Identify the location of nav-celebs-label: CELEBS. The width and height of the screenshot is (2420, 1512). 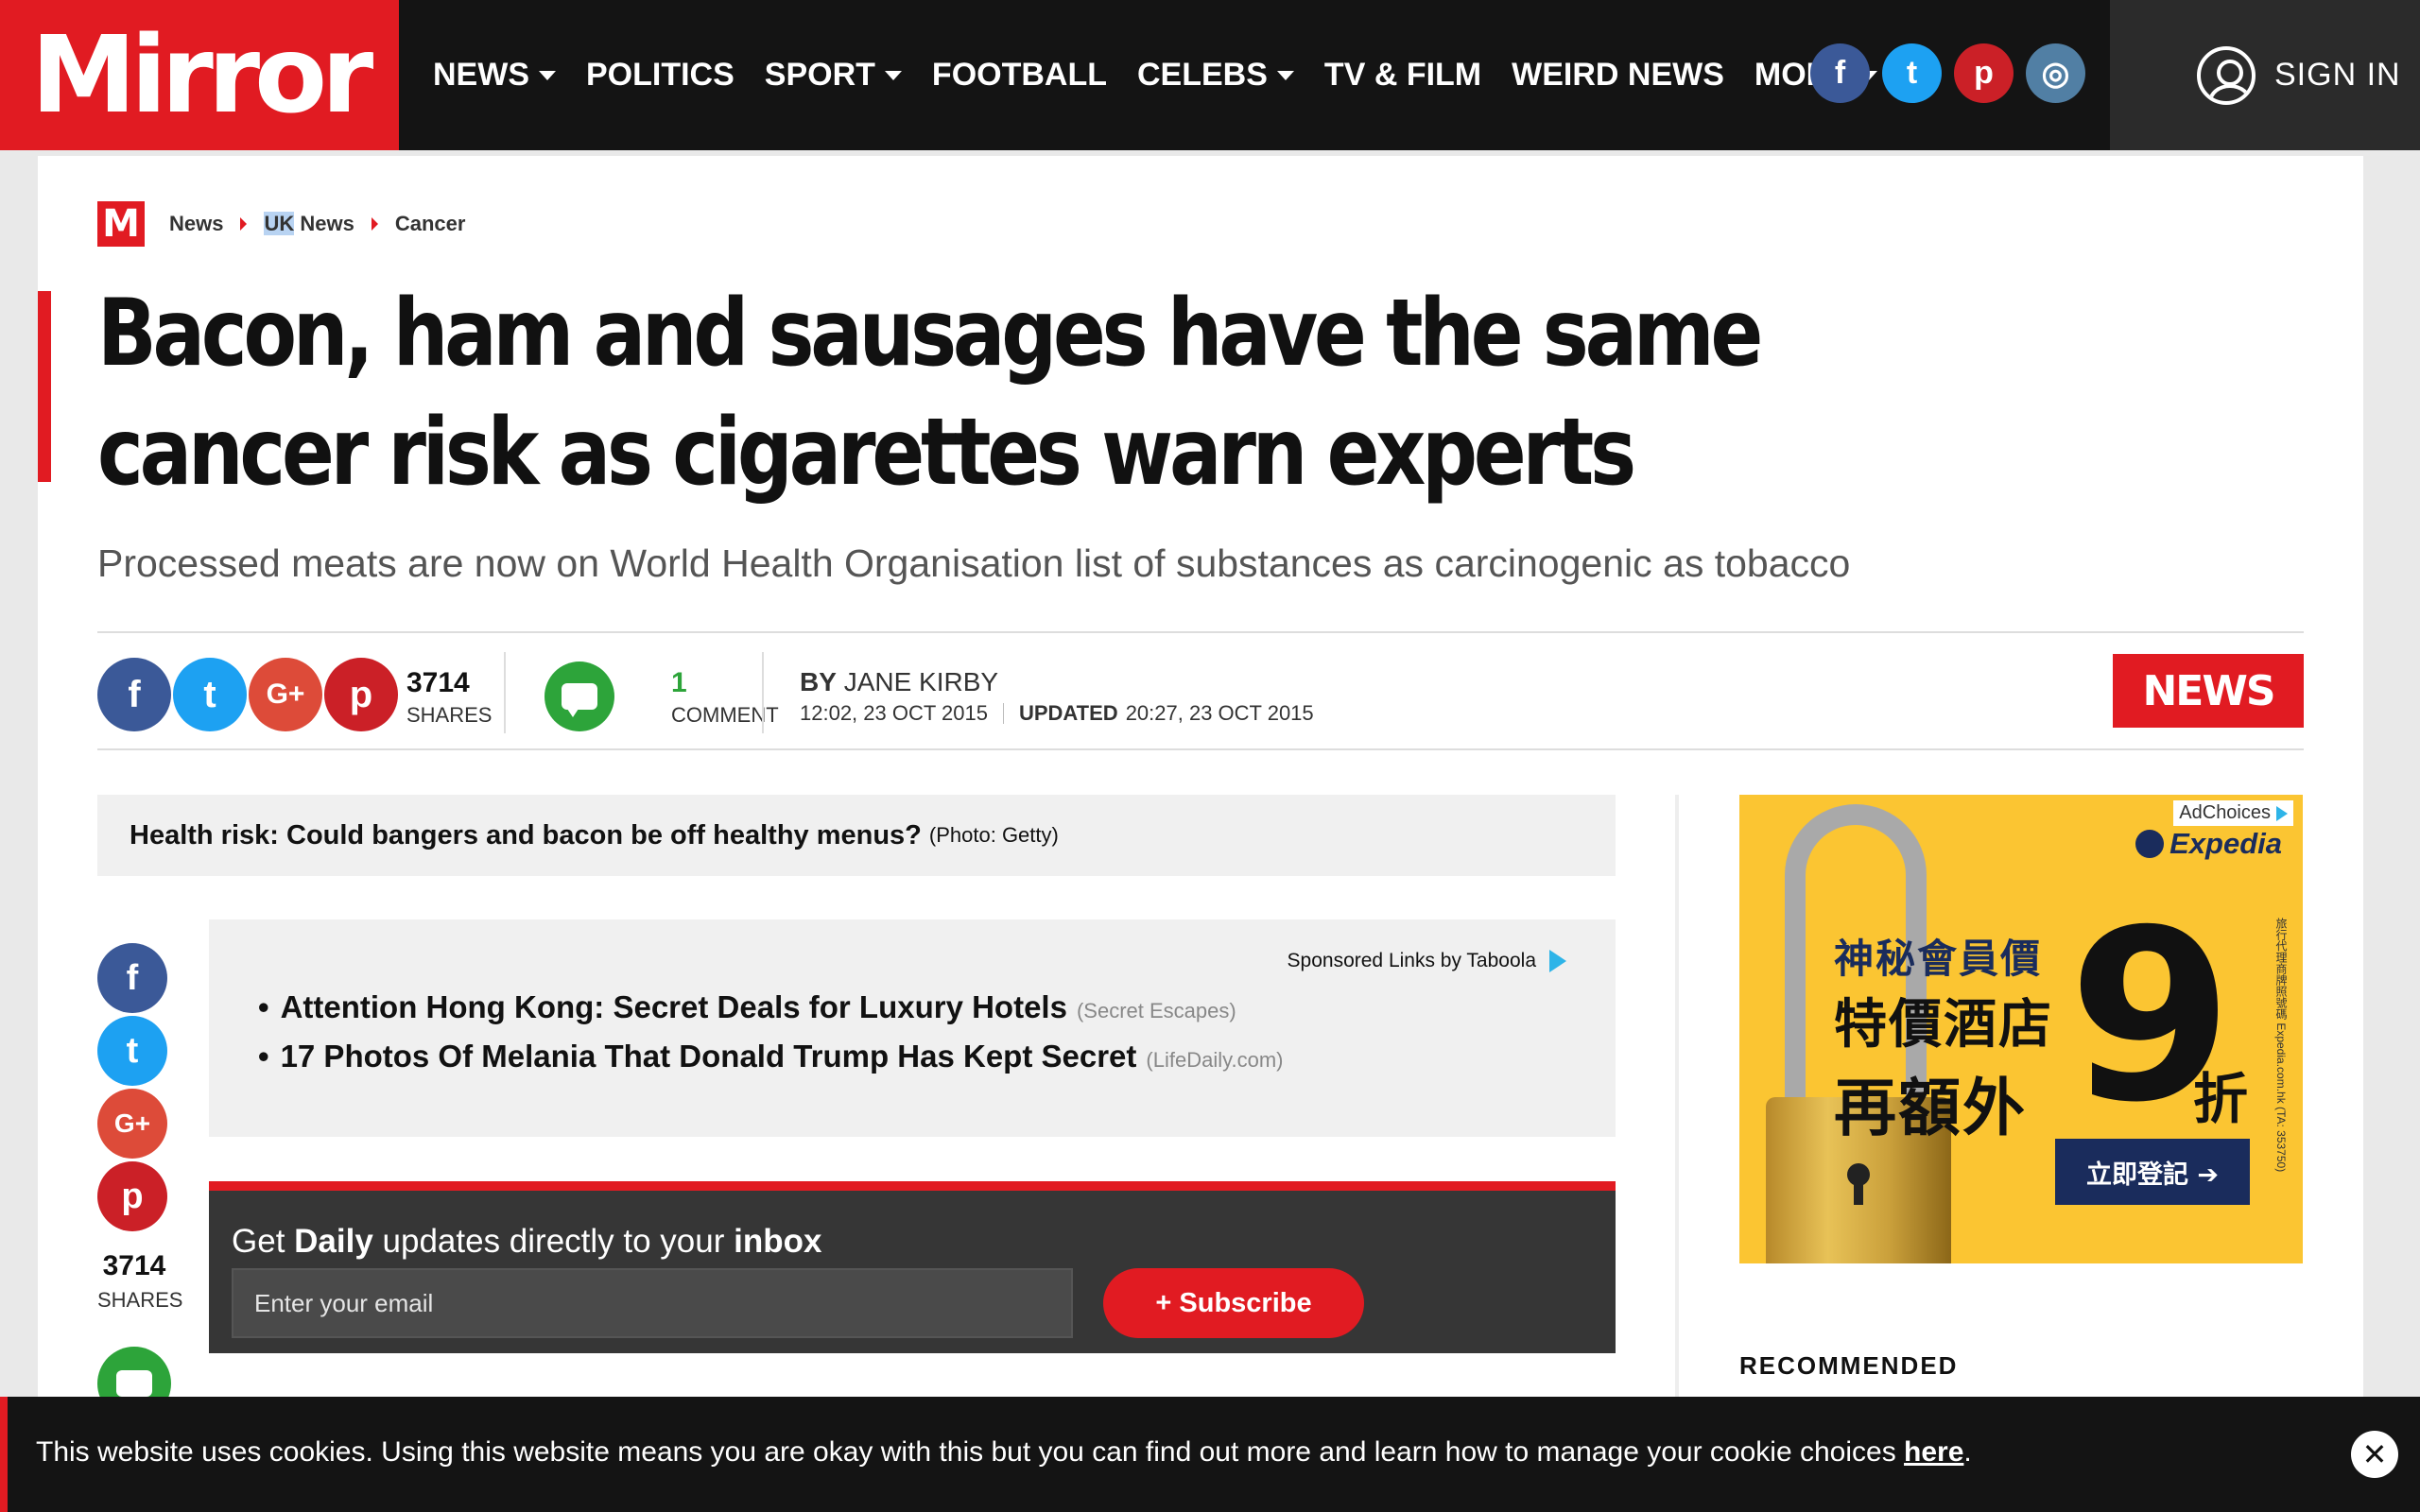
(1203, 75).